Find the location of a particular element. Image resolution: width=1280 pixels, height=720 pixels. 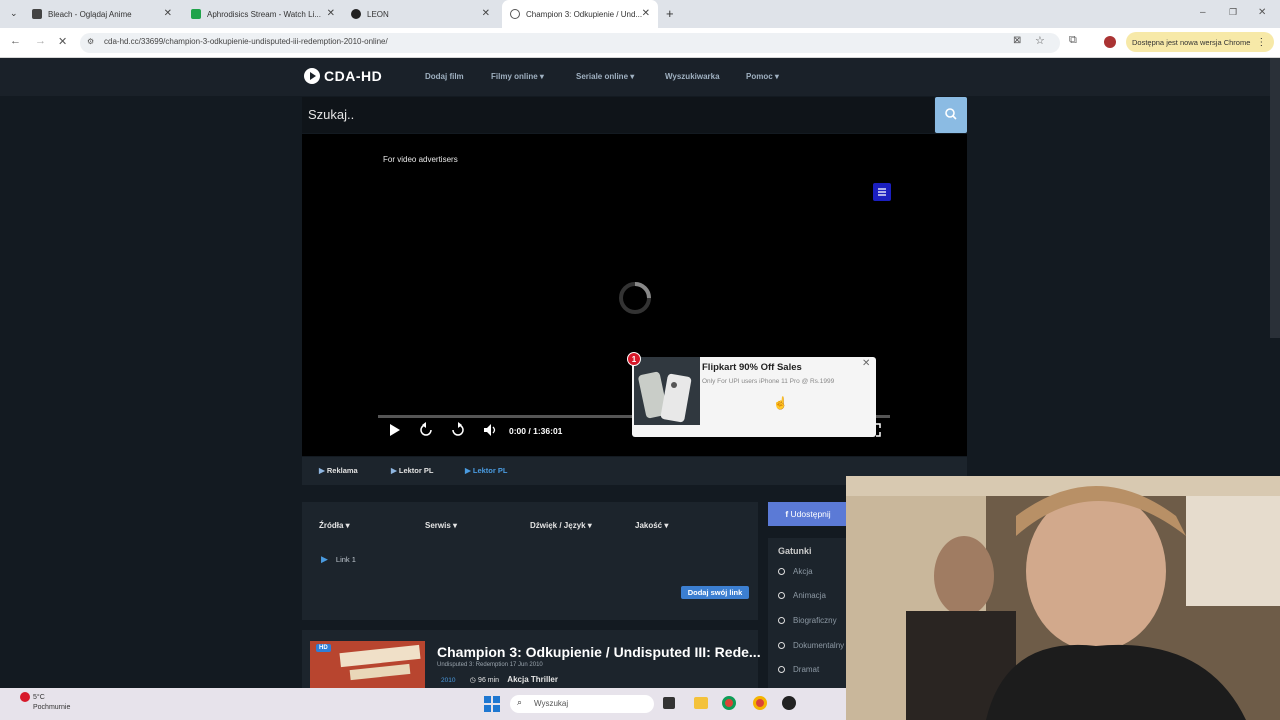

nav-add-film: Dodaj film is located at coordinates (444, 76).